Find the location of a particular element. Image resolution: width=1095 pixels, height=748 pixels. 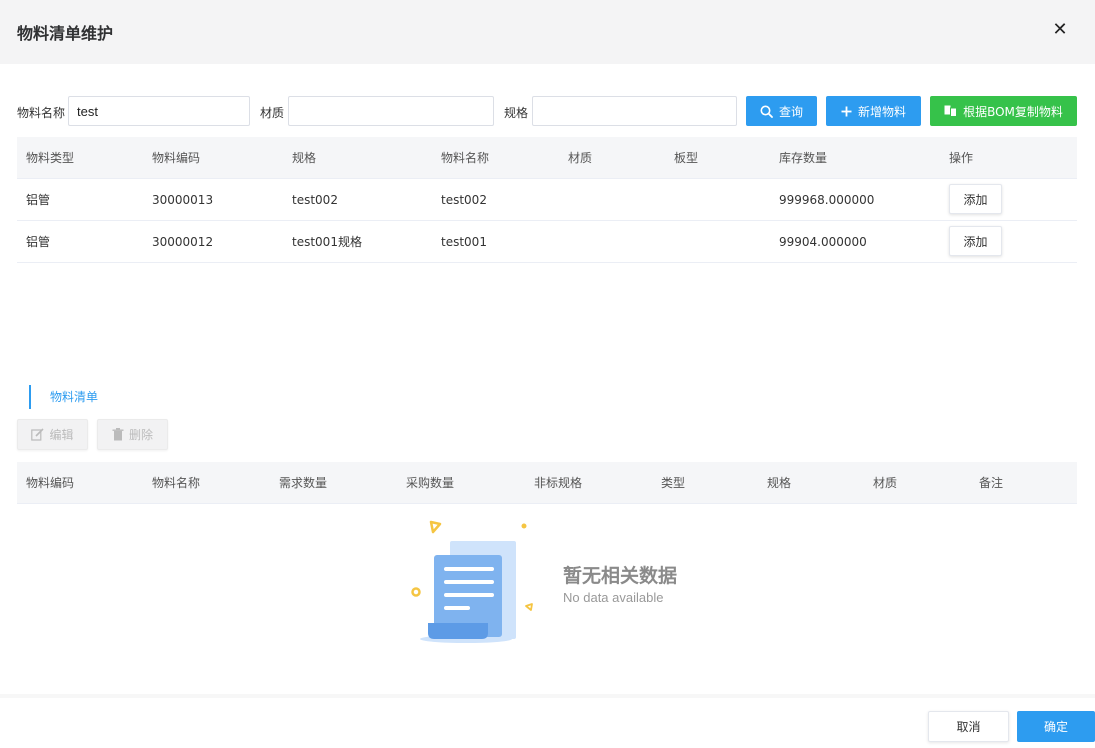

bom-section-title: 物料清单 is located at coordinates (63, 397).